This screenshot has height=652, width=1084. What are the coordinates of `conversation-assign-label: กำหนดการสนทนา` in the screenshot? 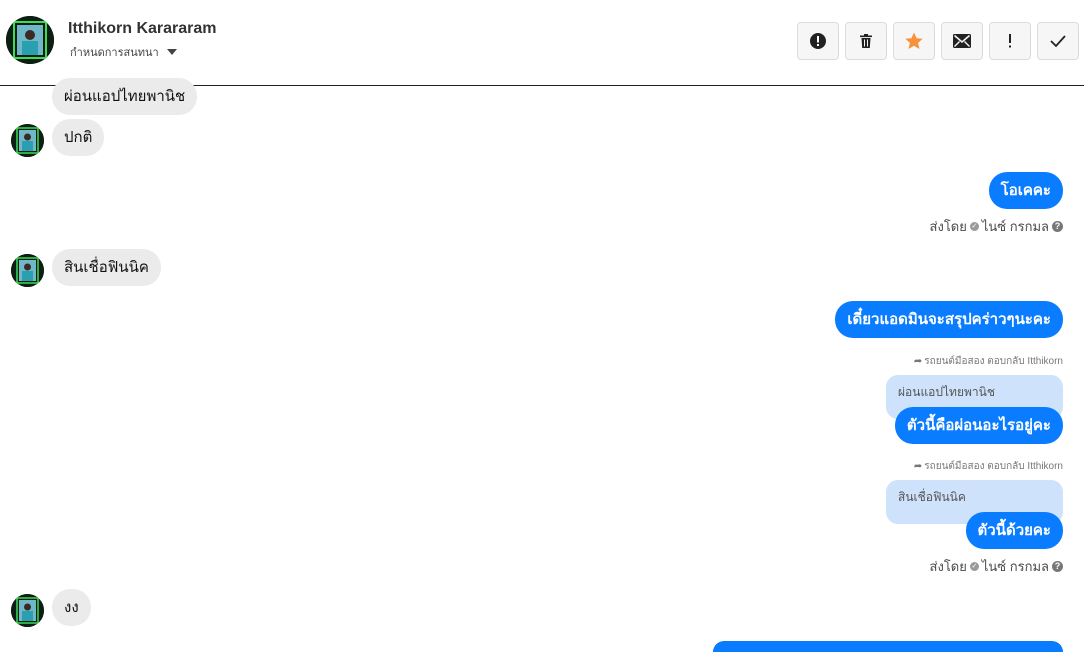 It's located at (114, 53).